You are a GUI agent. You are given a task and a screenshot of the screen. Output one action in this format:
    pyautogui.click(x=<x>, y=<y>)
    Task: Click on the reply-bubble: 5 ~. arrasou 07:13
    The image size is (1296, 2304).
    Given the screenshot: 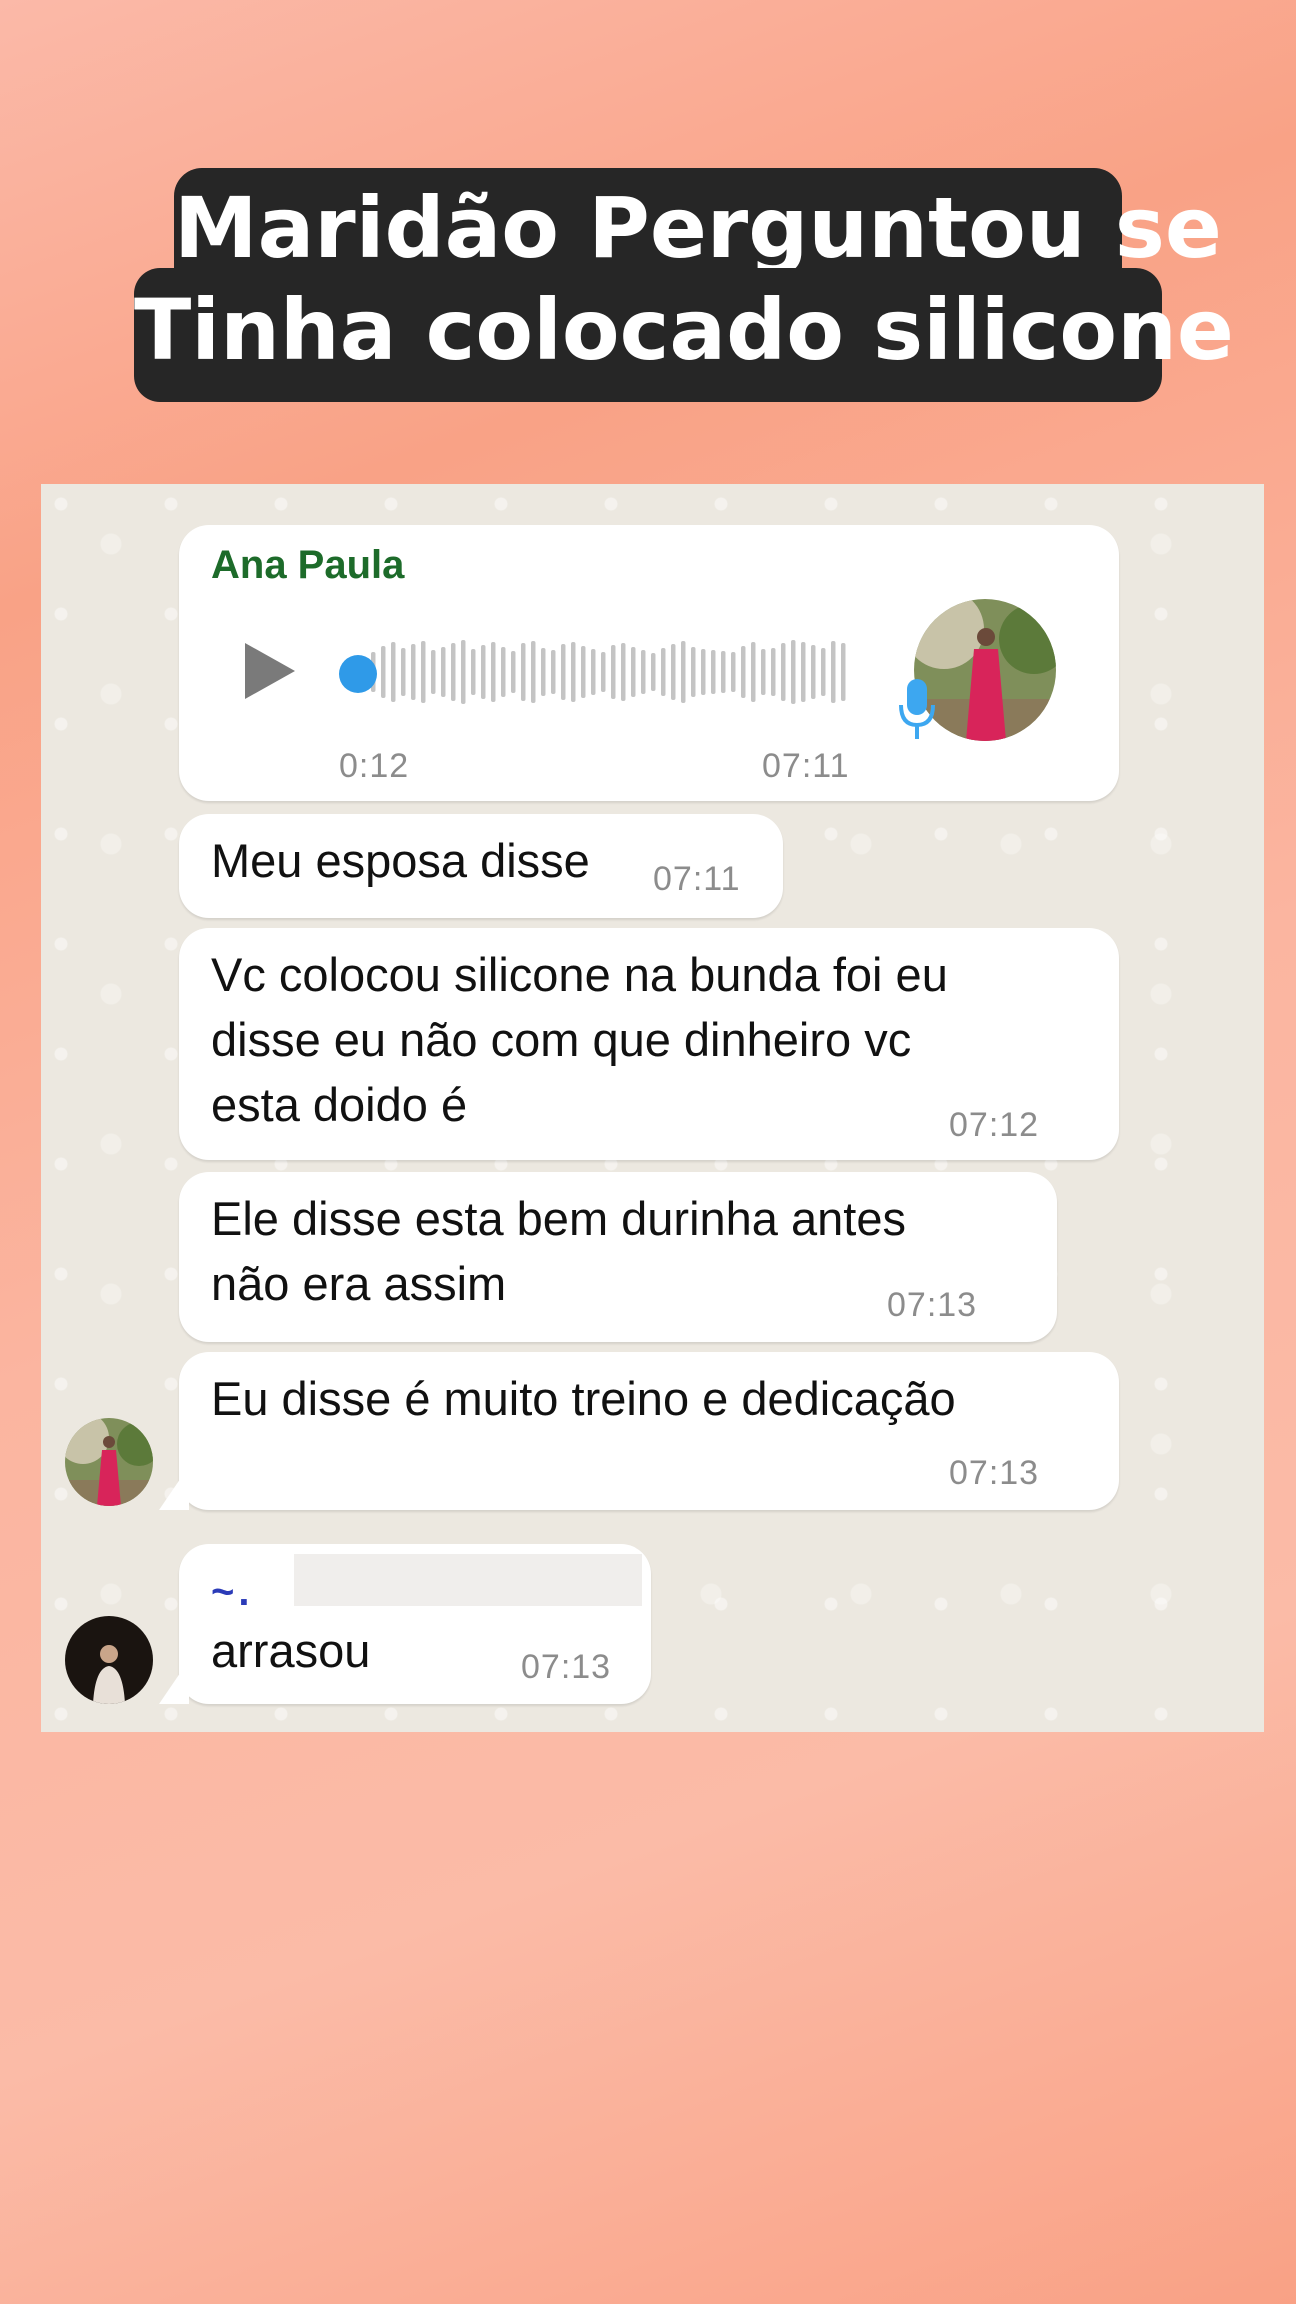 What is the action you would take?
    pyautogui.click(x=415, y=1624)
    